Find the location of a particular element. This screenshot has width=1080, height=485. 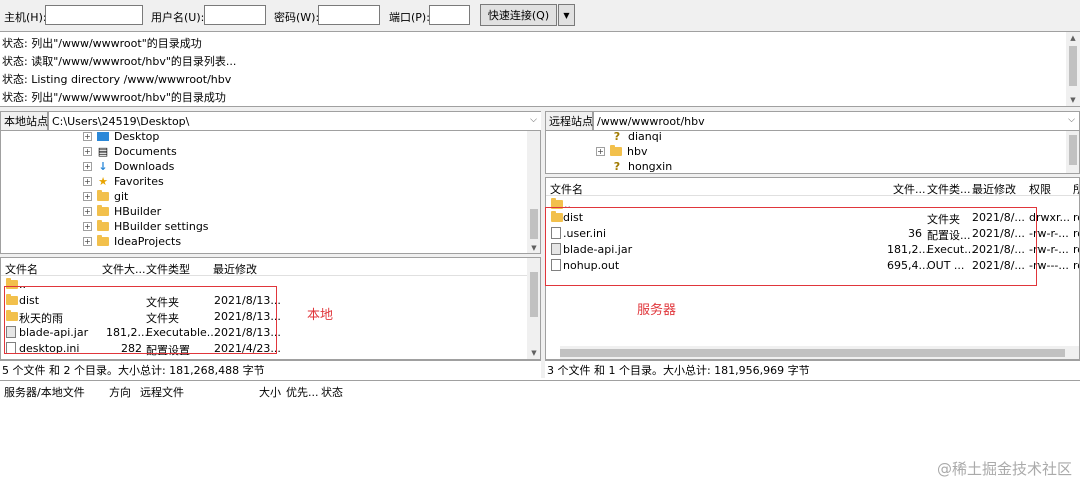

annotation-server: 服务器 is located at coordinates (657, 310).